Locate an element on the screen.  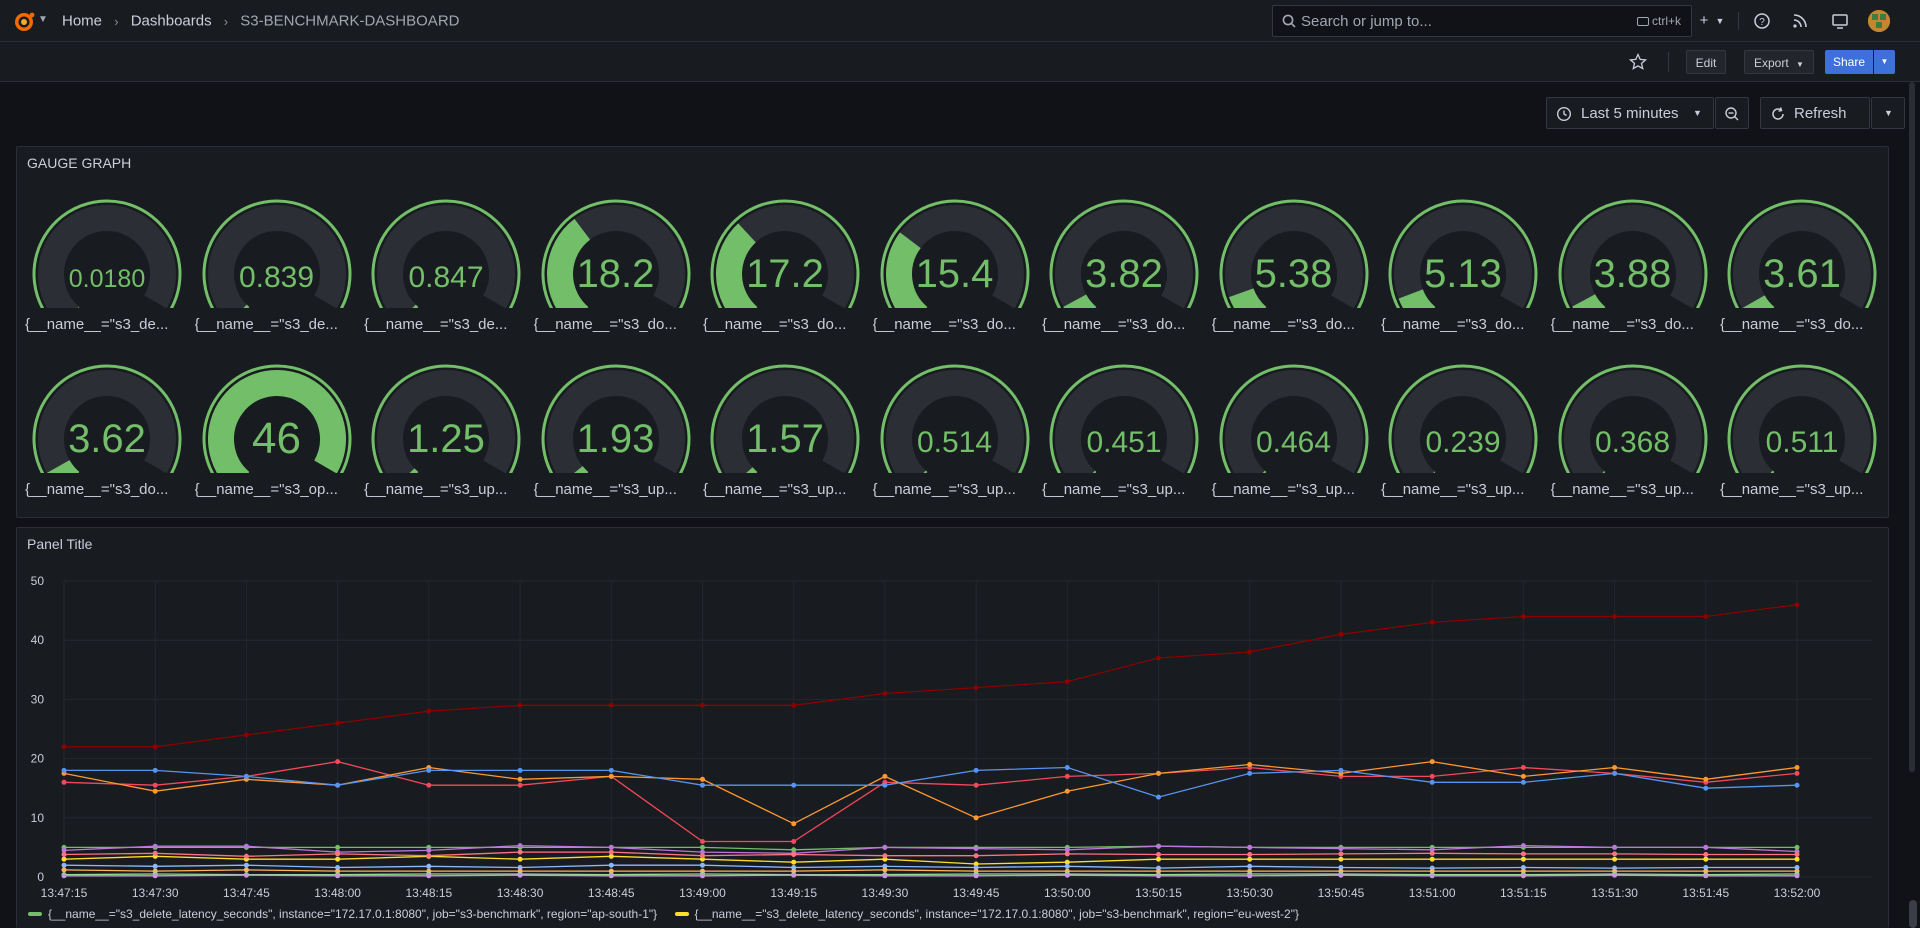
x-tick-label: 13:48:15 is located at coordinates (428, 893).